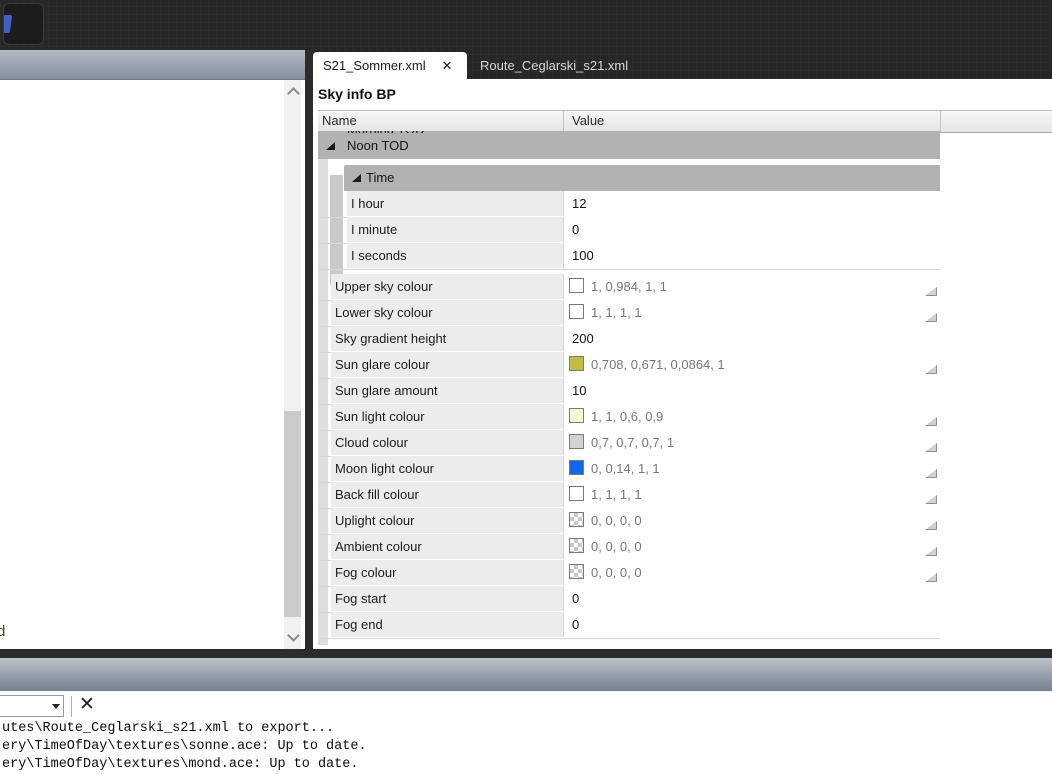  Describe the element at coordinates (378, 546) in the screenshot. I see `property-name-label: Ambient colour` at that location.